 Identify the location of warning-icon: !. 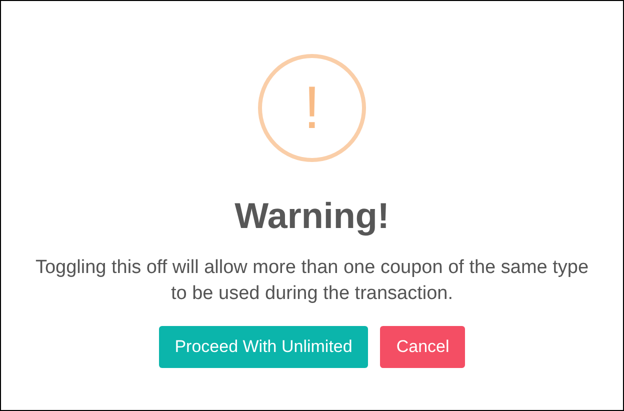
(312, 108).